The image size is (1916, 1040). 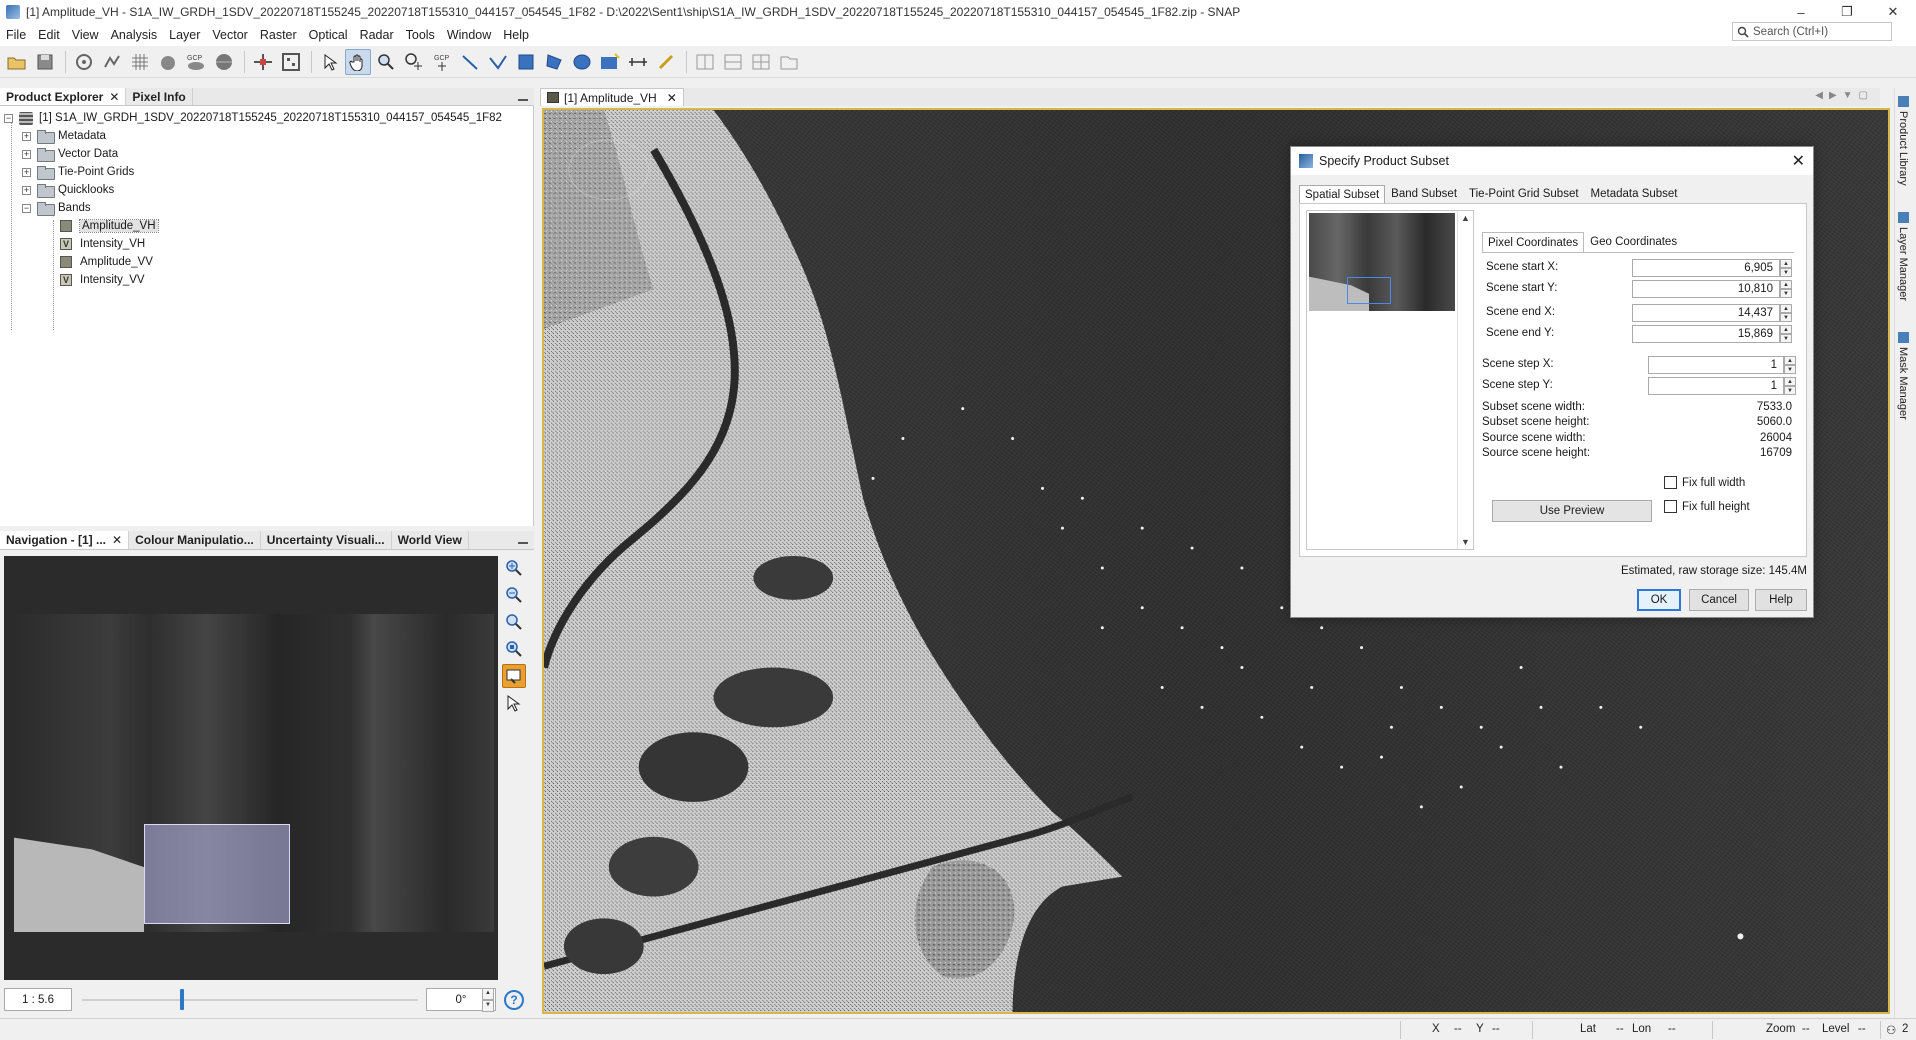 What do you see at coordinates (514, 568) in the screenshot?
I see `zoom-in-icon` at bounding box center [514, 568].